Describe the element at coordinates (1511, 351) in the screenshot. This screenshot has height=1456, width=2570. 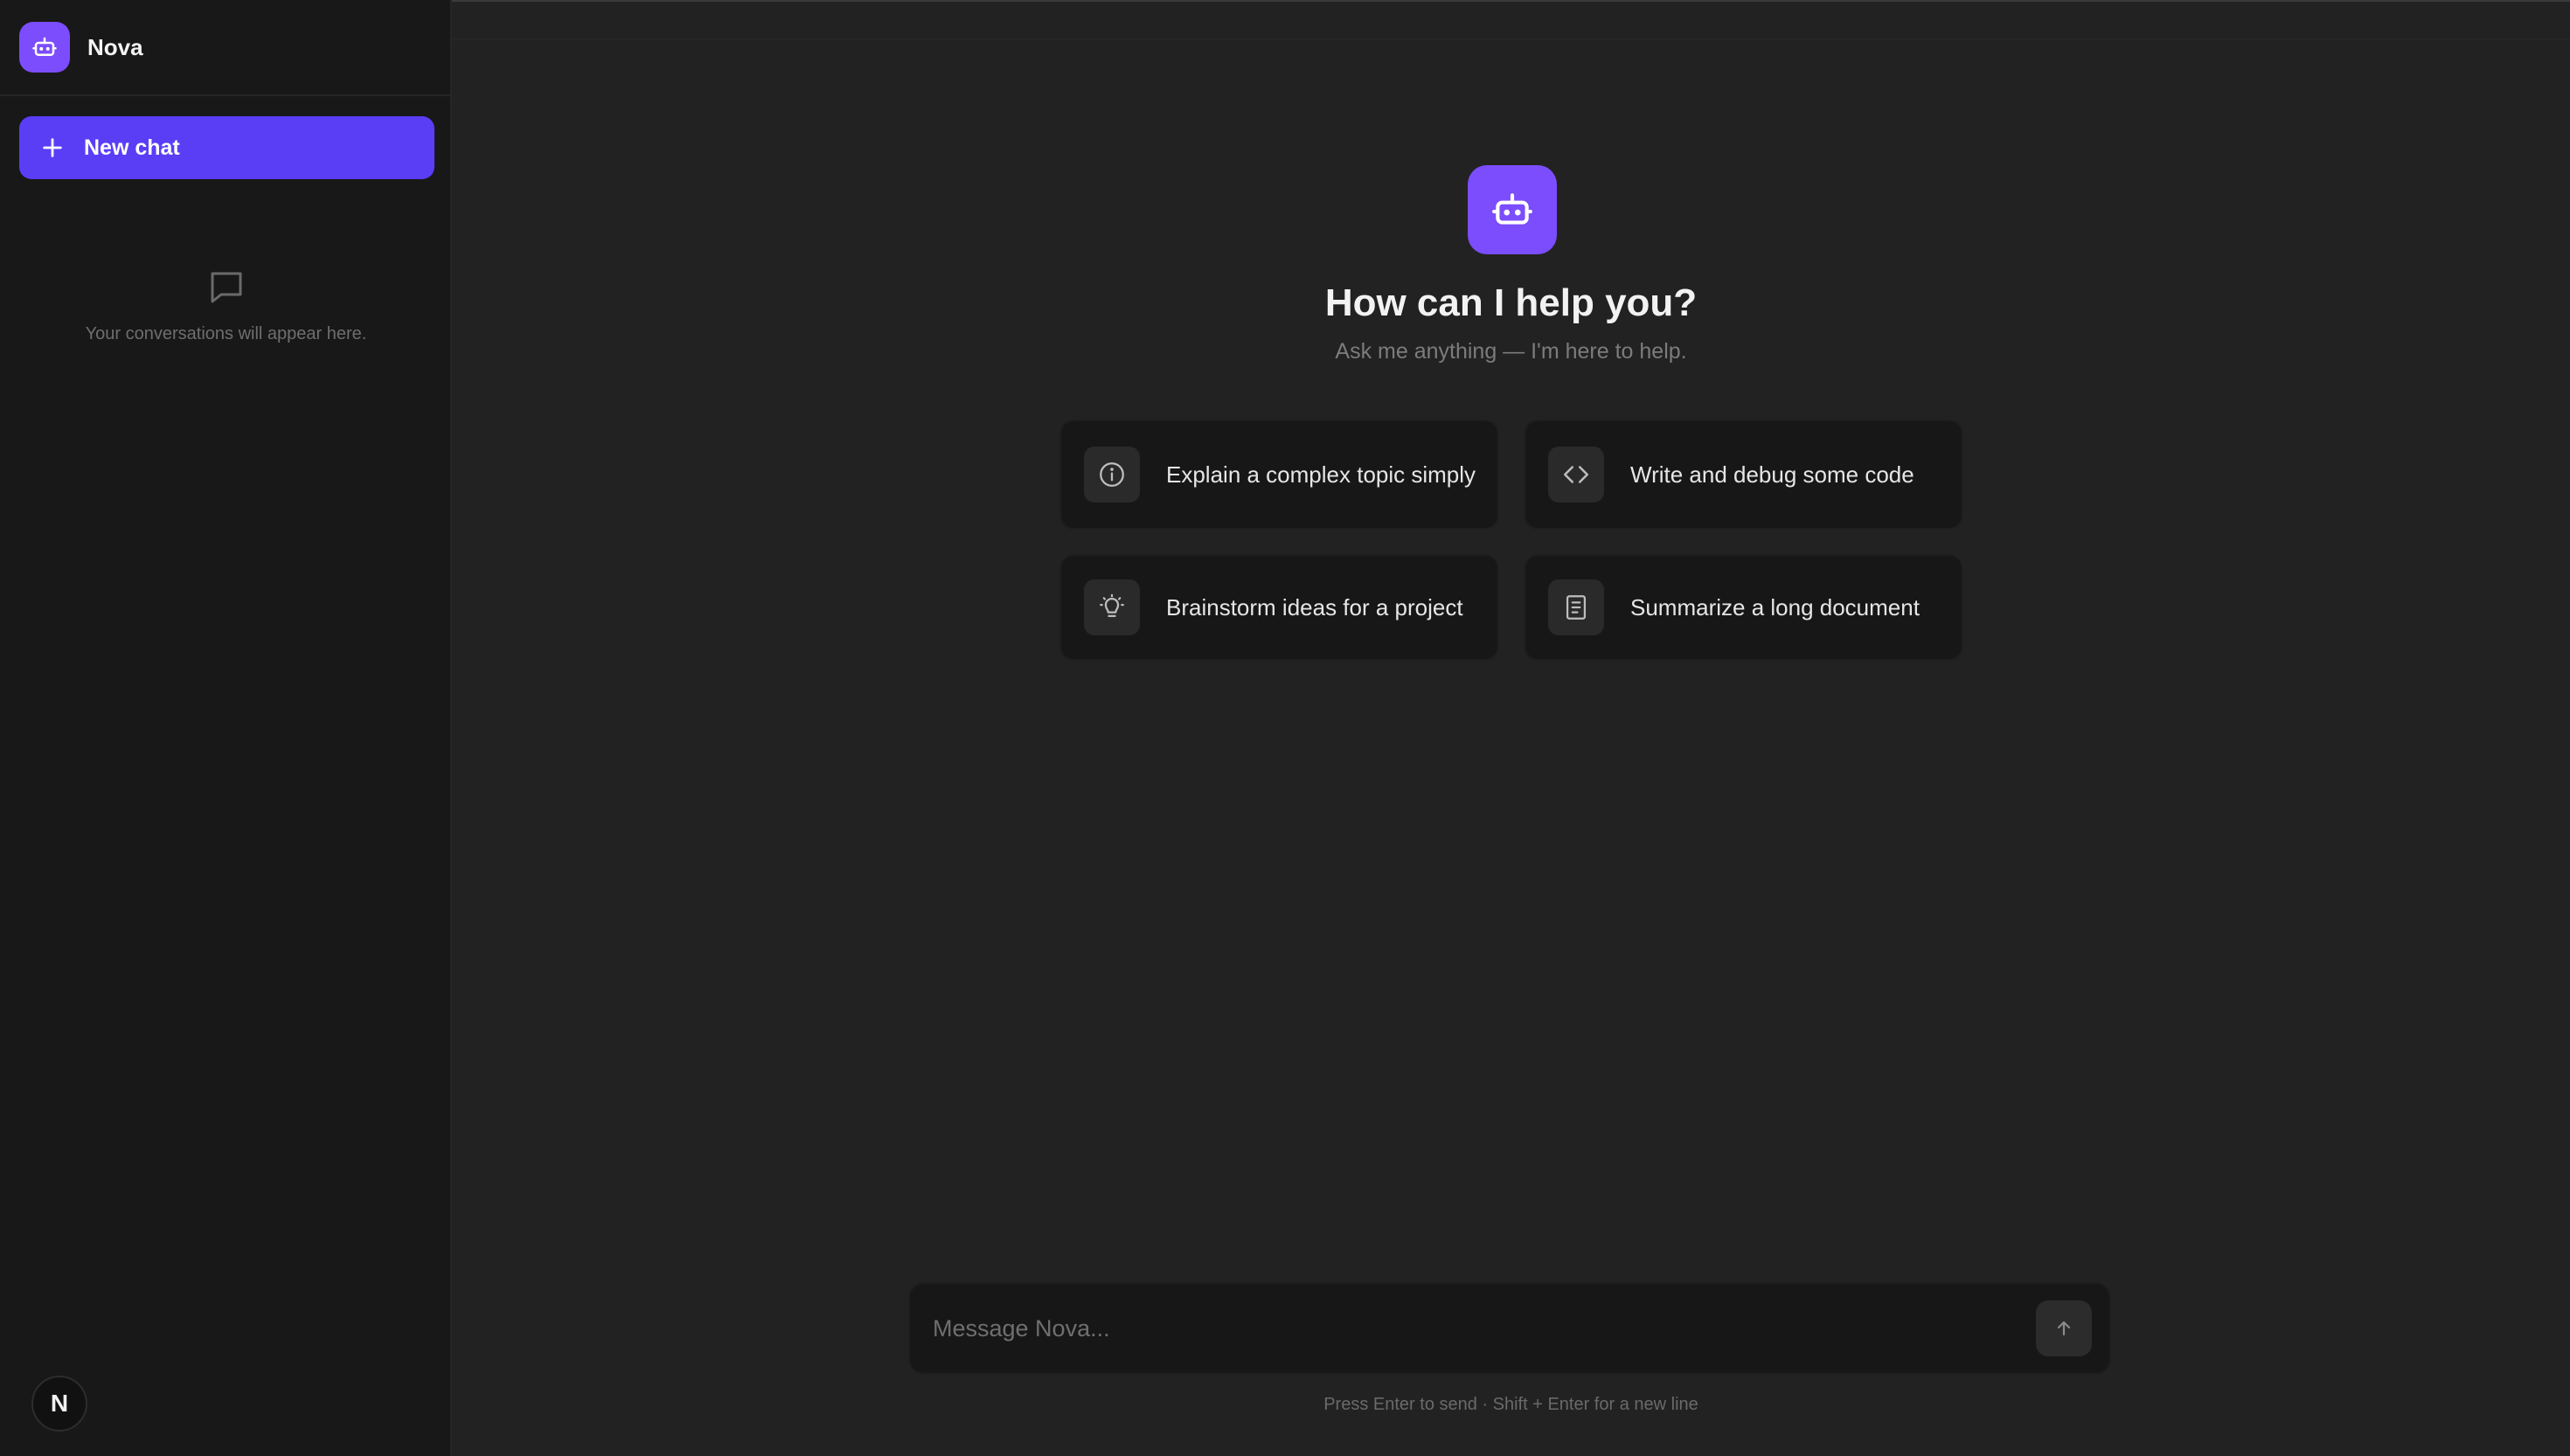
I see `page-subtitle: Ask me anything — I'm here to help.` at that location.